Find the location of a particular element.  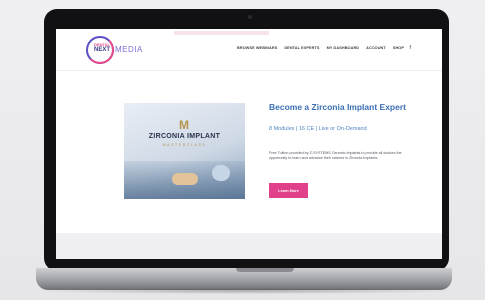

facebook-icon: f is located at coordinates (410, 48).